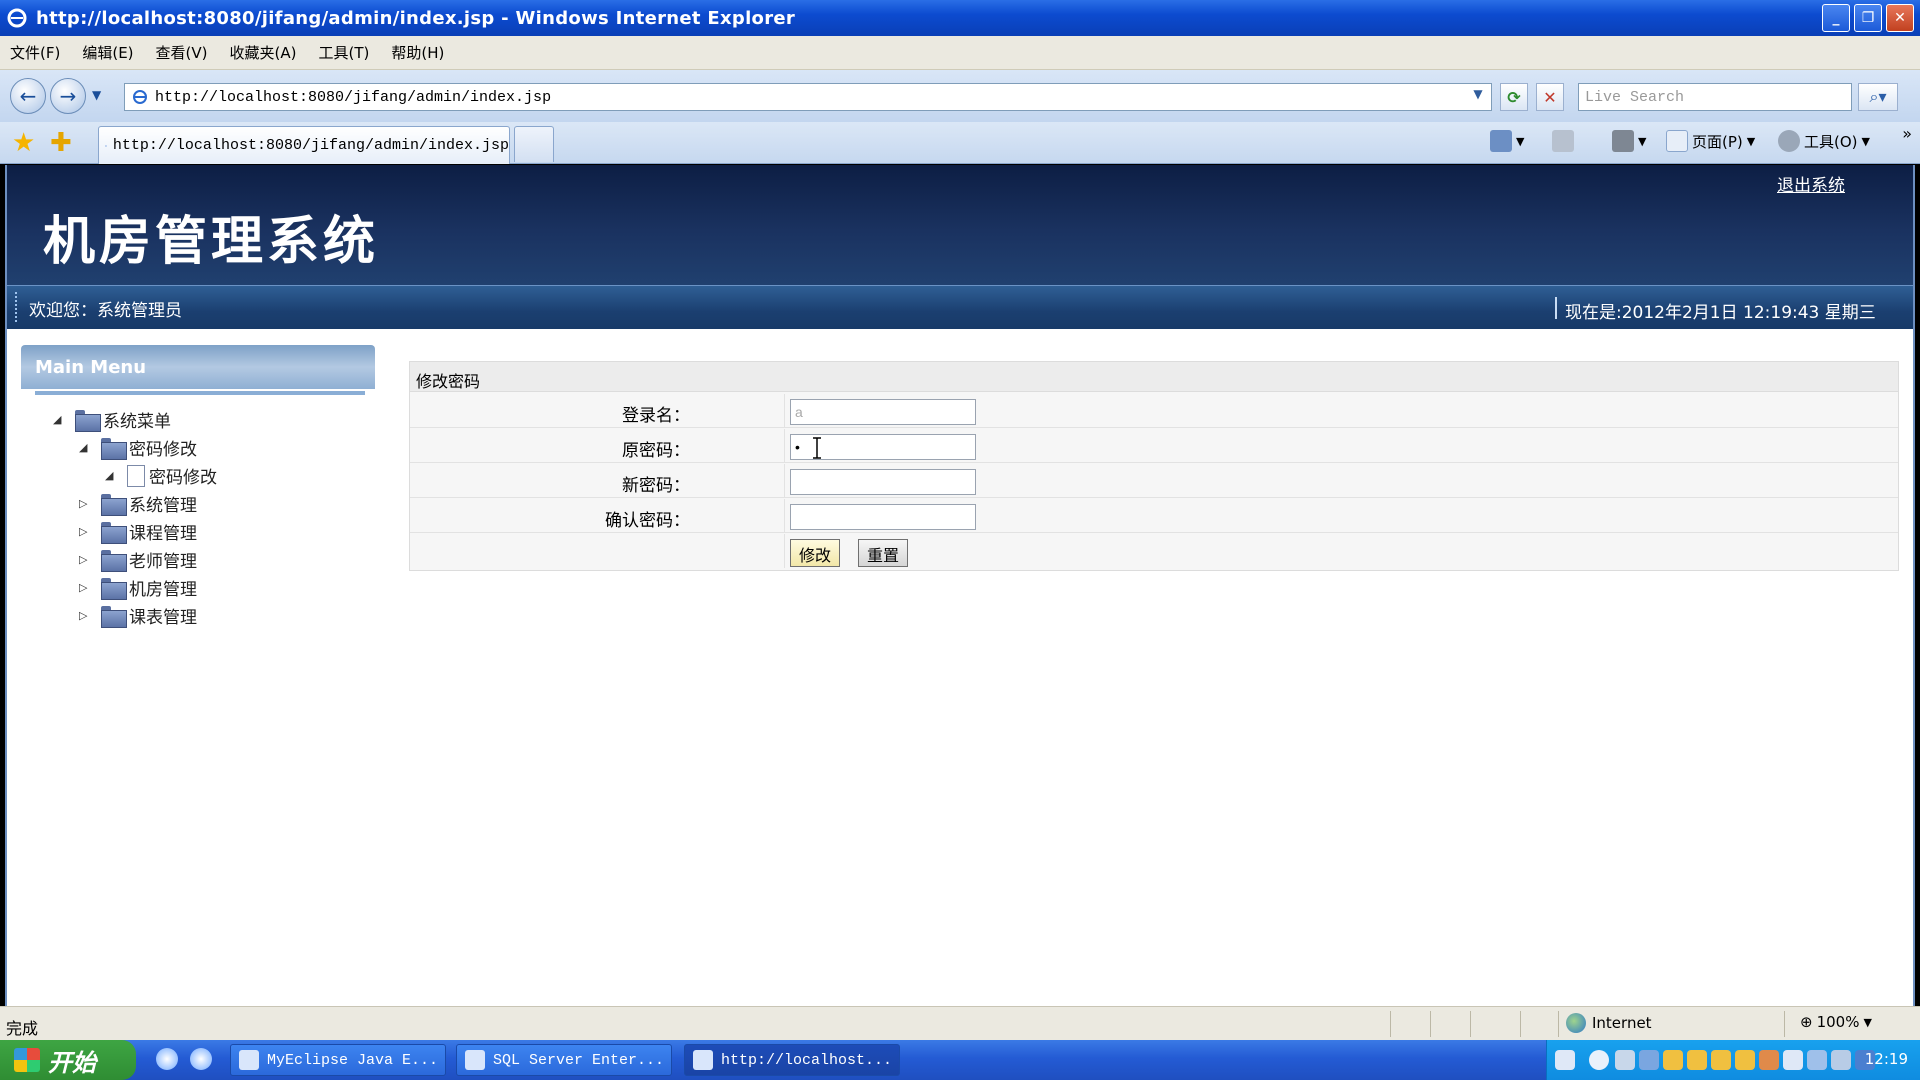  What do you see at coordinates (1154, 377) in the screenshot?
I see `panel-title: 修改密码` at bounding box center [1154, 377].